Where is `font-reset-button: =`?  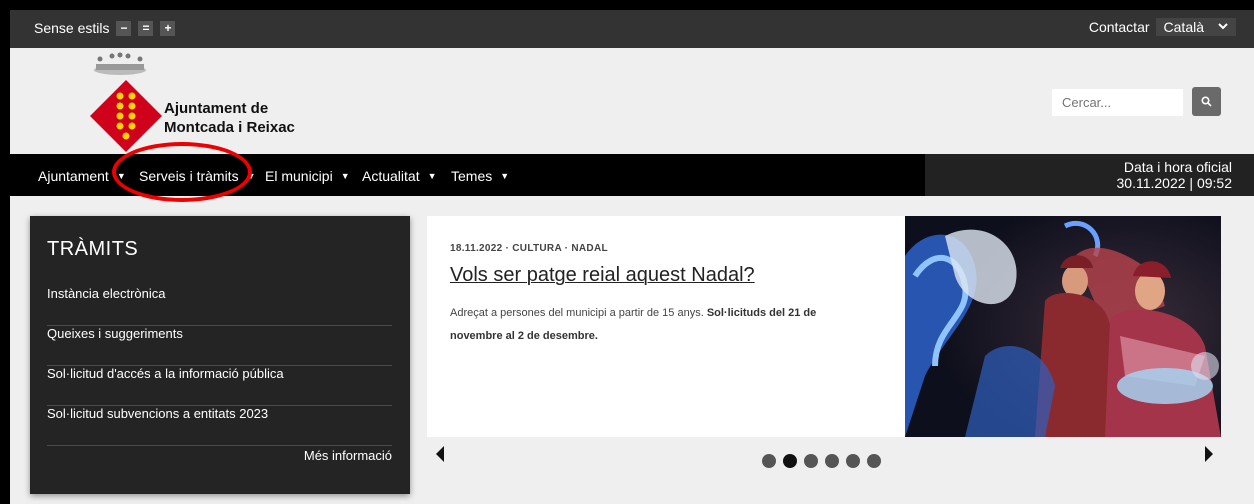
font-reset-button: = is located at coordinates (146, 28).